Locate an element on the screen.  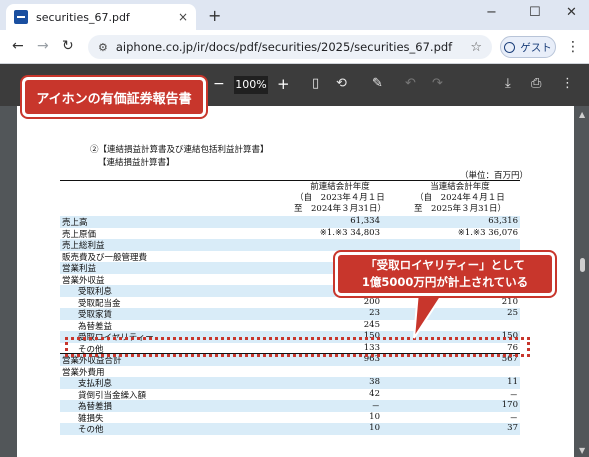
pdf-menu-icon: ⋮ is located at coordinates (567, 83).